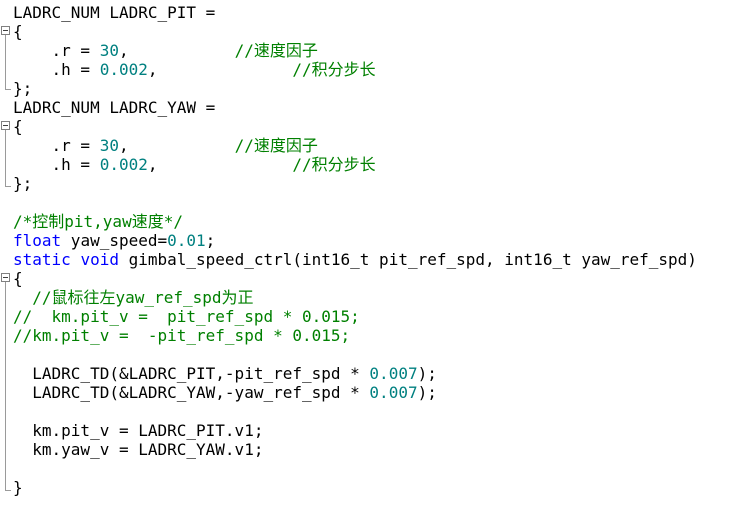 This screenshot has height=514, width=738. Describe the element at coordinates (42, 259) in the screenshot. I see `code-token-keyword: static` at that location.